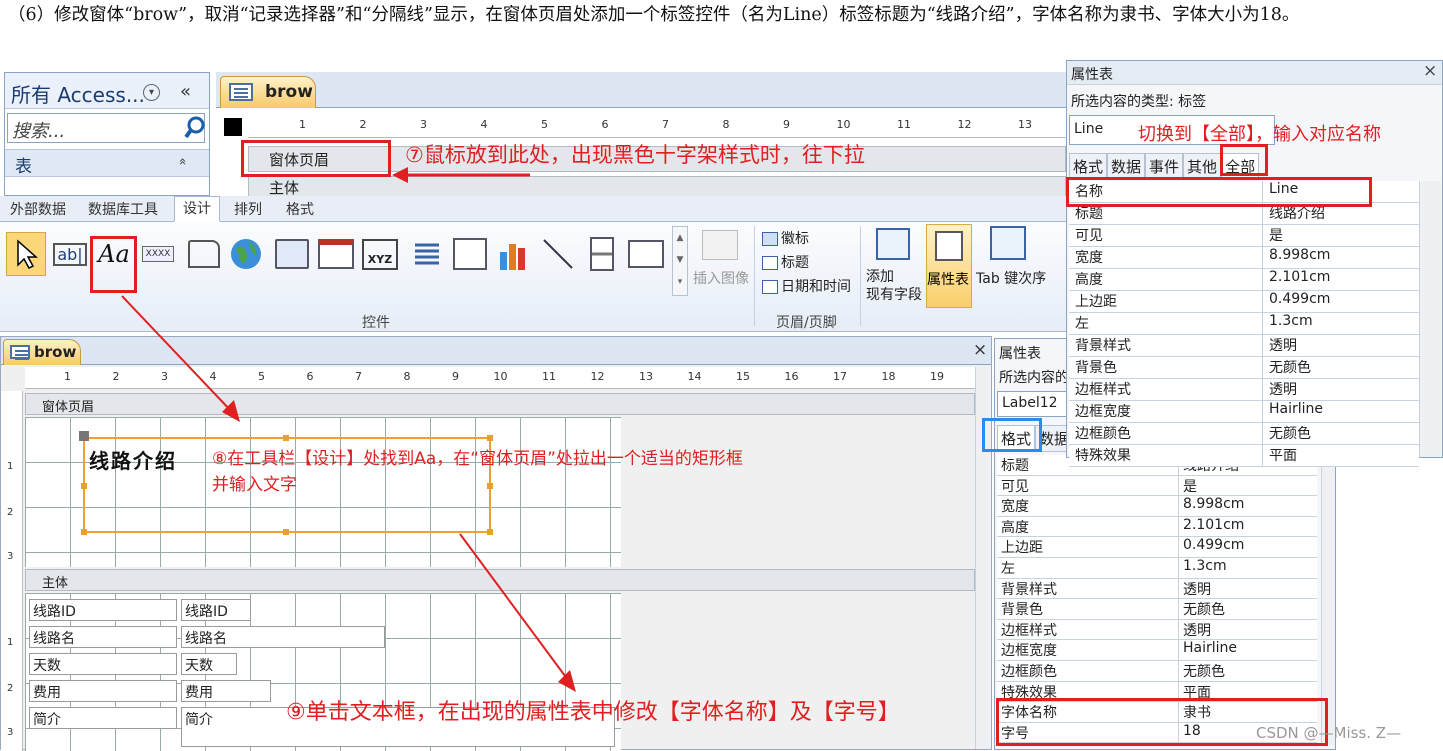  I want to click on button-tool-icon: XXXX, so click(158, 254).